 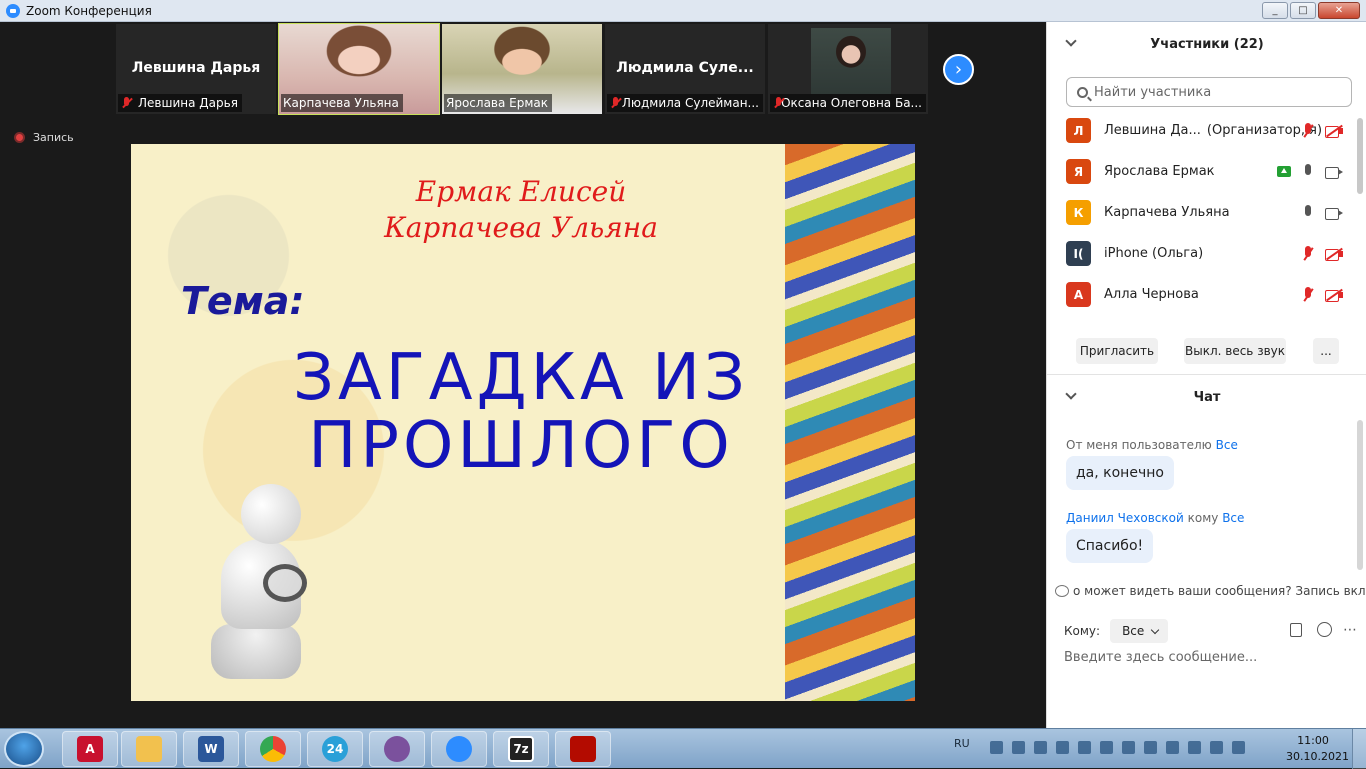 What do you see at coordinates (1317, 749) in the screenshot?
I see `system-clock: 11:00 30.10.2021` at bounding box center [1317, 749].